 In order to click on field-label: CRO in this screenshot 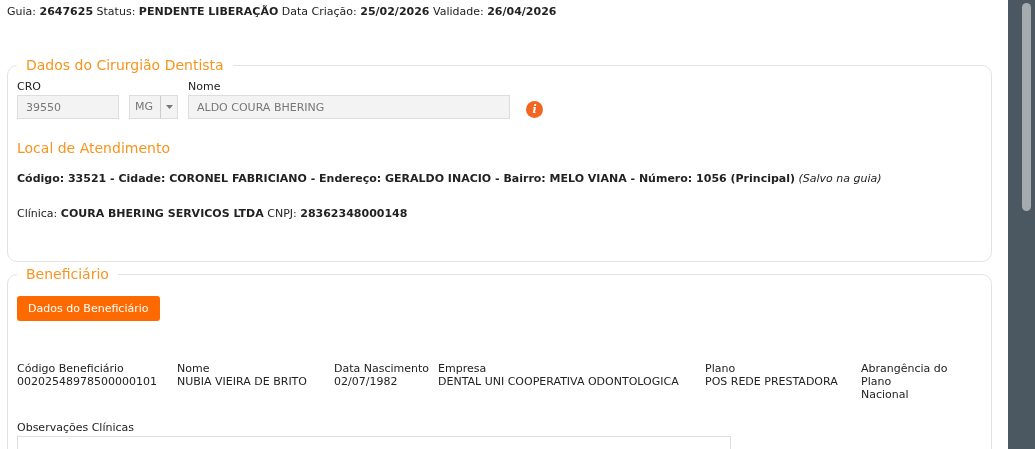, I will do `click(29, 86)`.